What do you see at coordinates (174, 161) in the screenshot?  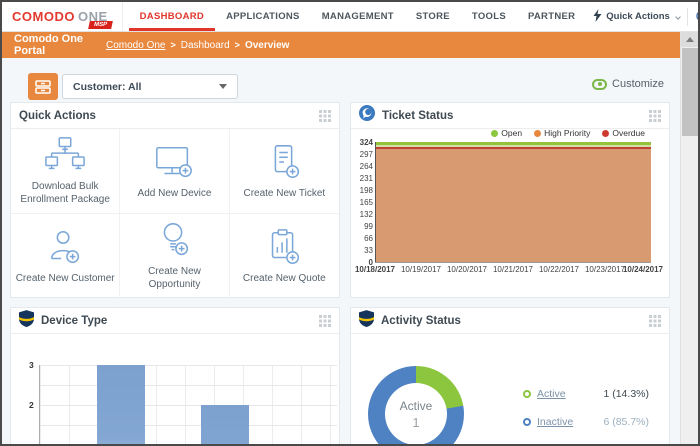 I see `add-device-icon` at bounding box center [174, 161].